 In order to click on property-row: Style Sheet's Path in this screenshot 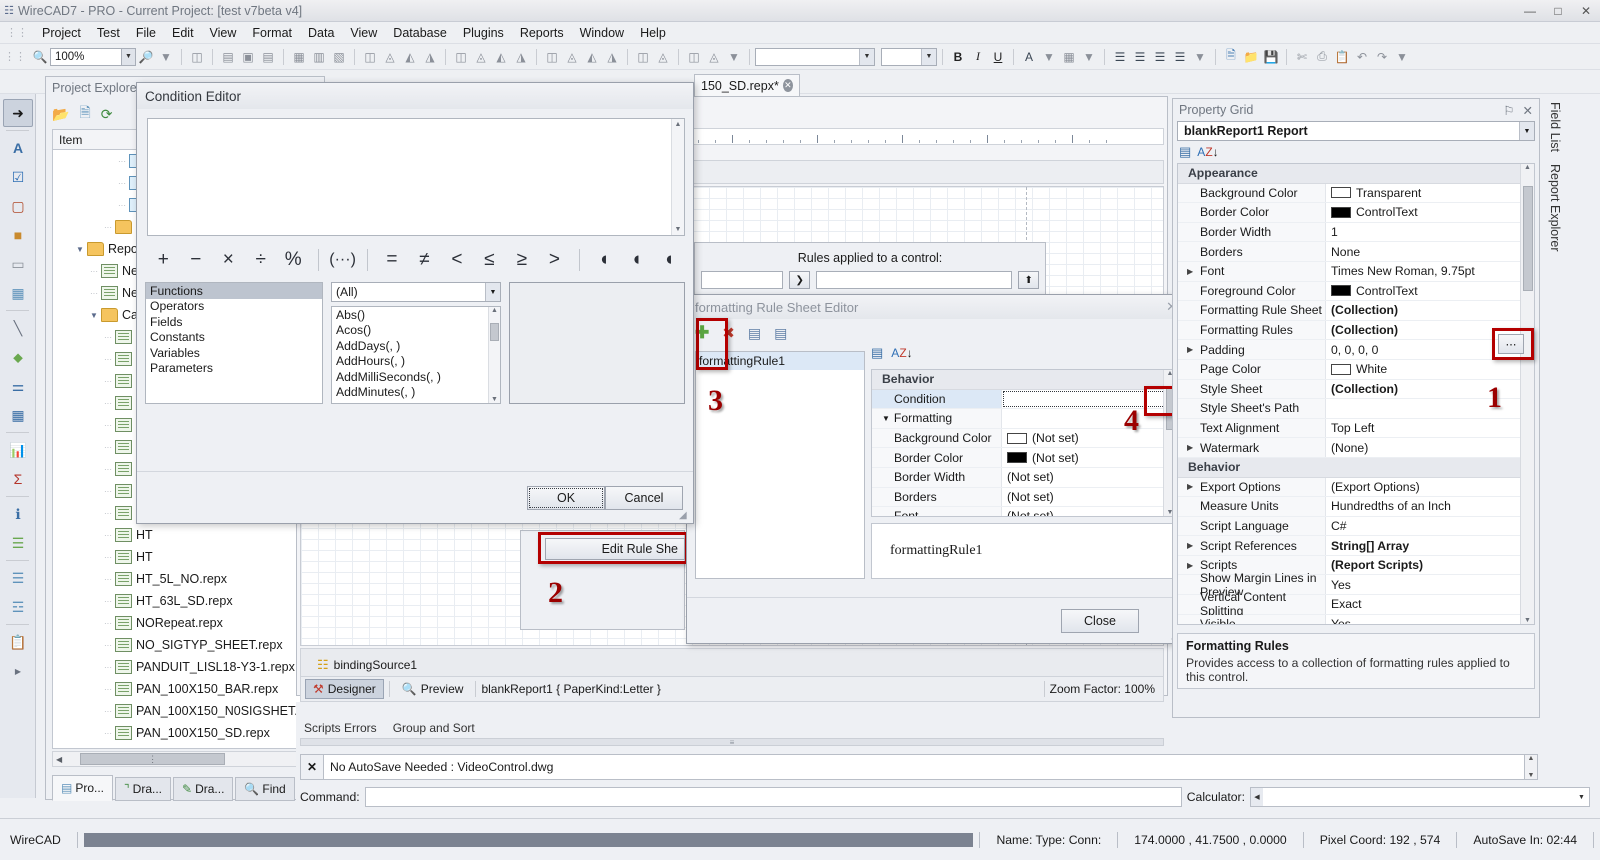, I will do `click(1356, 409)`.